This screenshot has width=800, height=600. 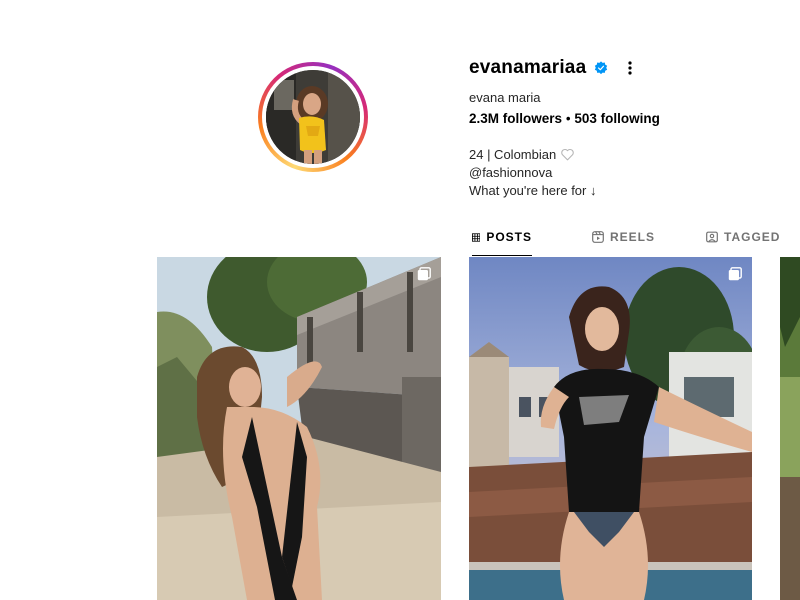 I want to click on followers-label: followers, so click(x=532, y=118).